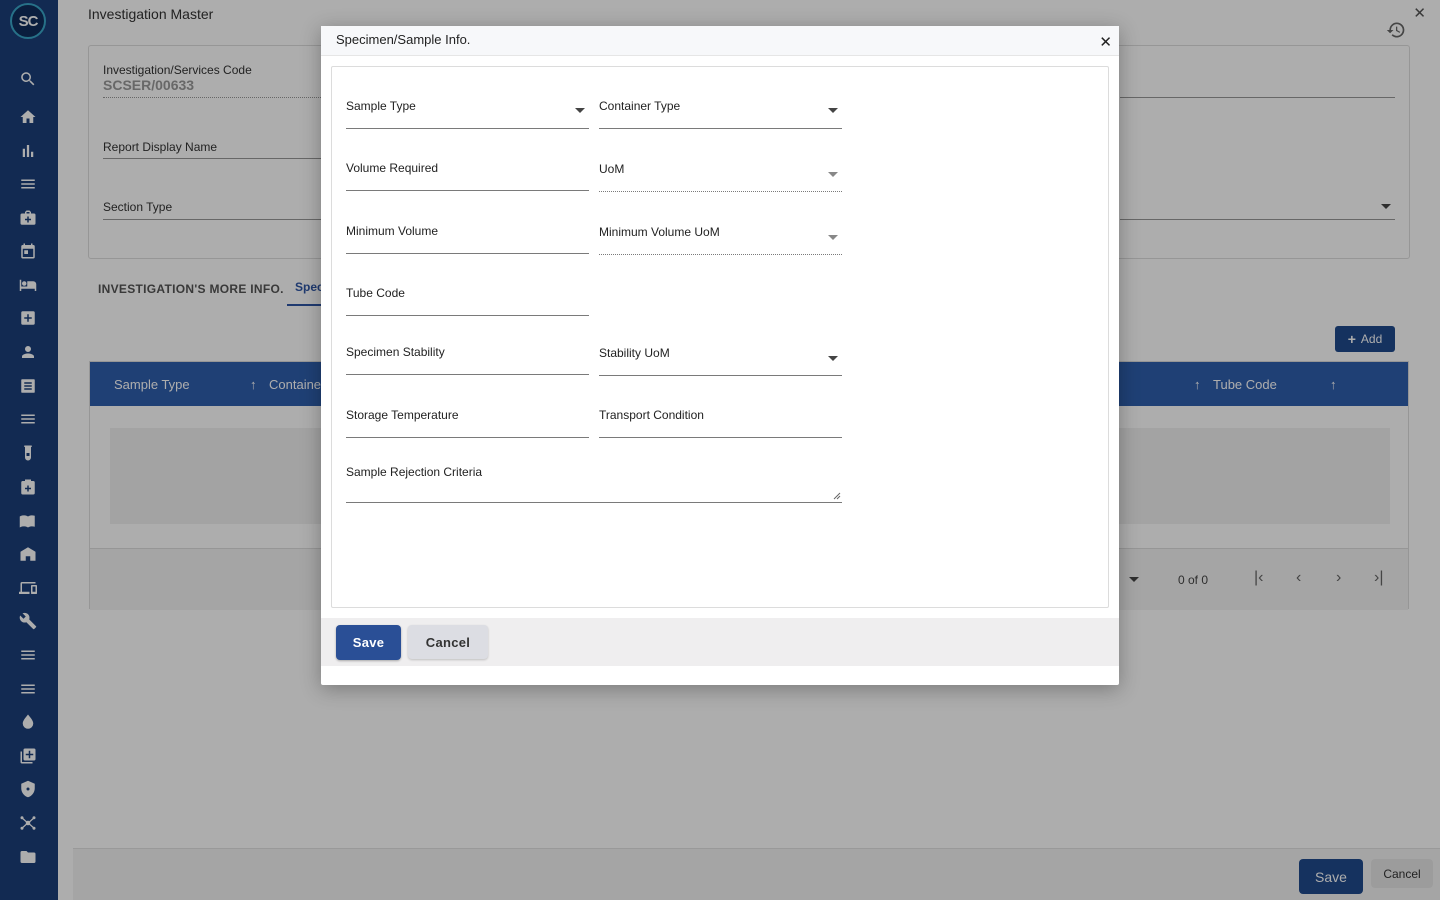  Describe the element at coordinates (381, 106) in the screenshot. I see `sample-type-label: Sample Type` at that location.